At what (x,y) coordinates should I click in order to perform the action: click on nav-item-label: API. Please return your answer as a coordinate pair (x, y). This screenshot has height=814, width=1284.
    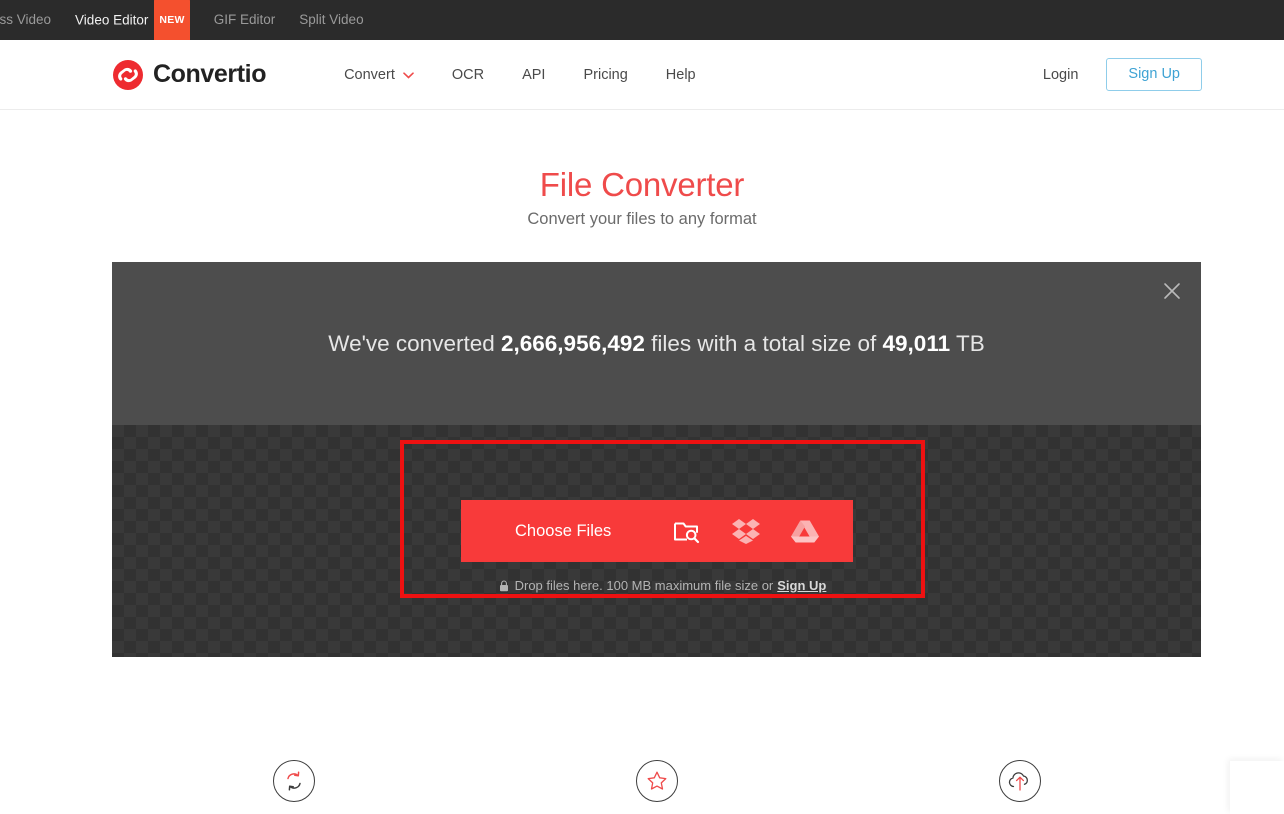
    Looking at the image, I should click on (534, 74).